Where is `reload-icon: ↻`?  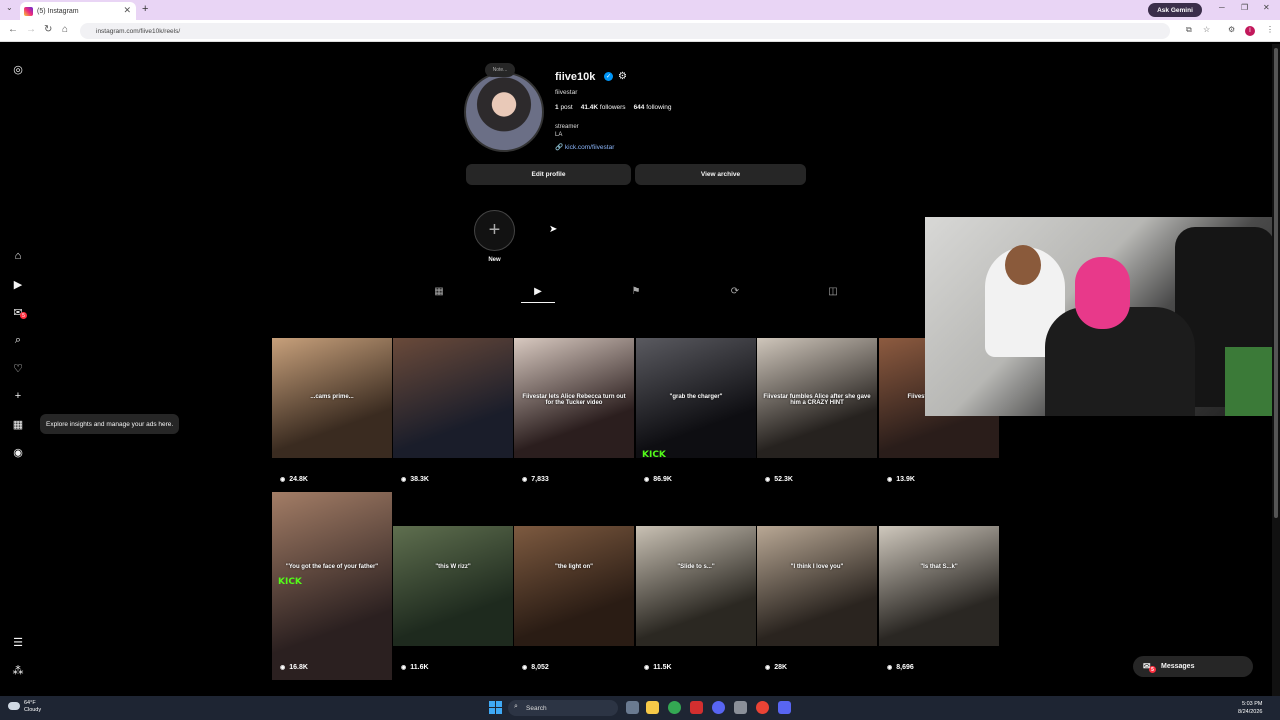 reload-icon: ↻ is located at coordinates (48, 29).